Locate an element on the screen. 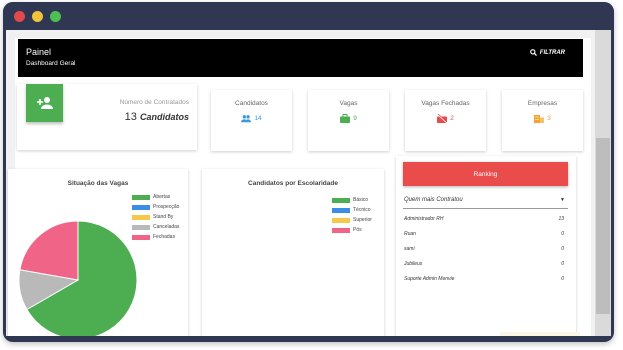 This screenshot has width=623, height=350. contracted-value: 13 Candidatos is located at coordinates (157, 117).